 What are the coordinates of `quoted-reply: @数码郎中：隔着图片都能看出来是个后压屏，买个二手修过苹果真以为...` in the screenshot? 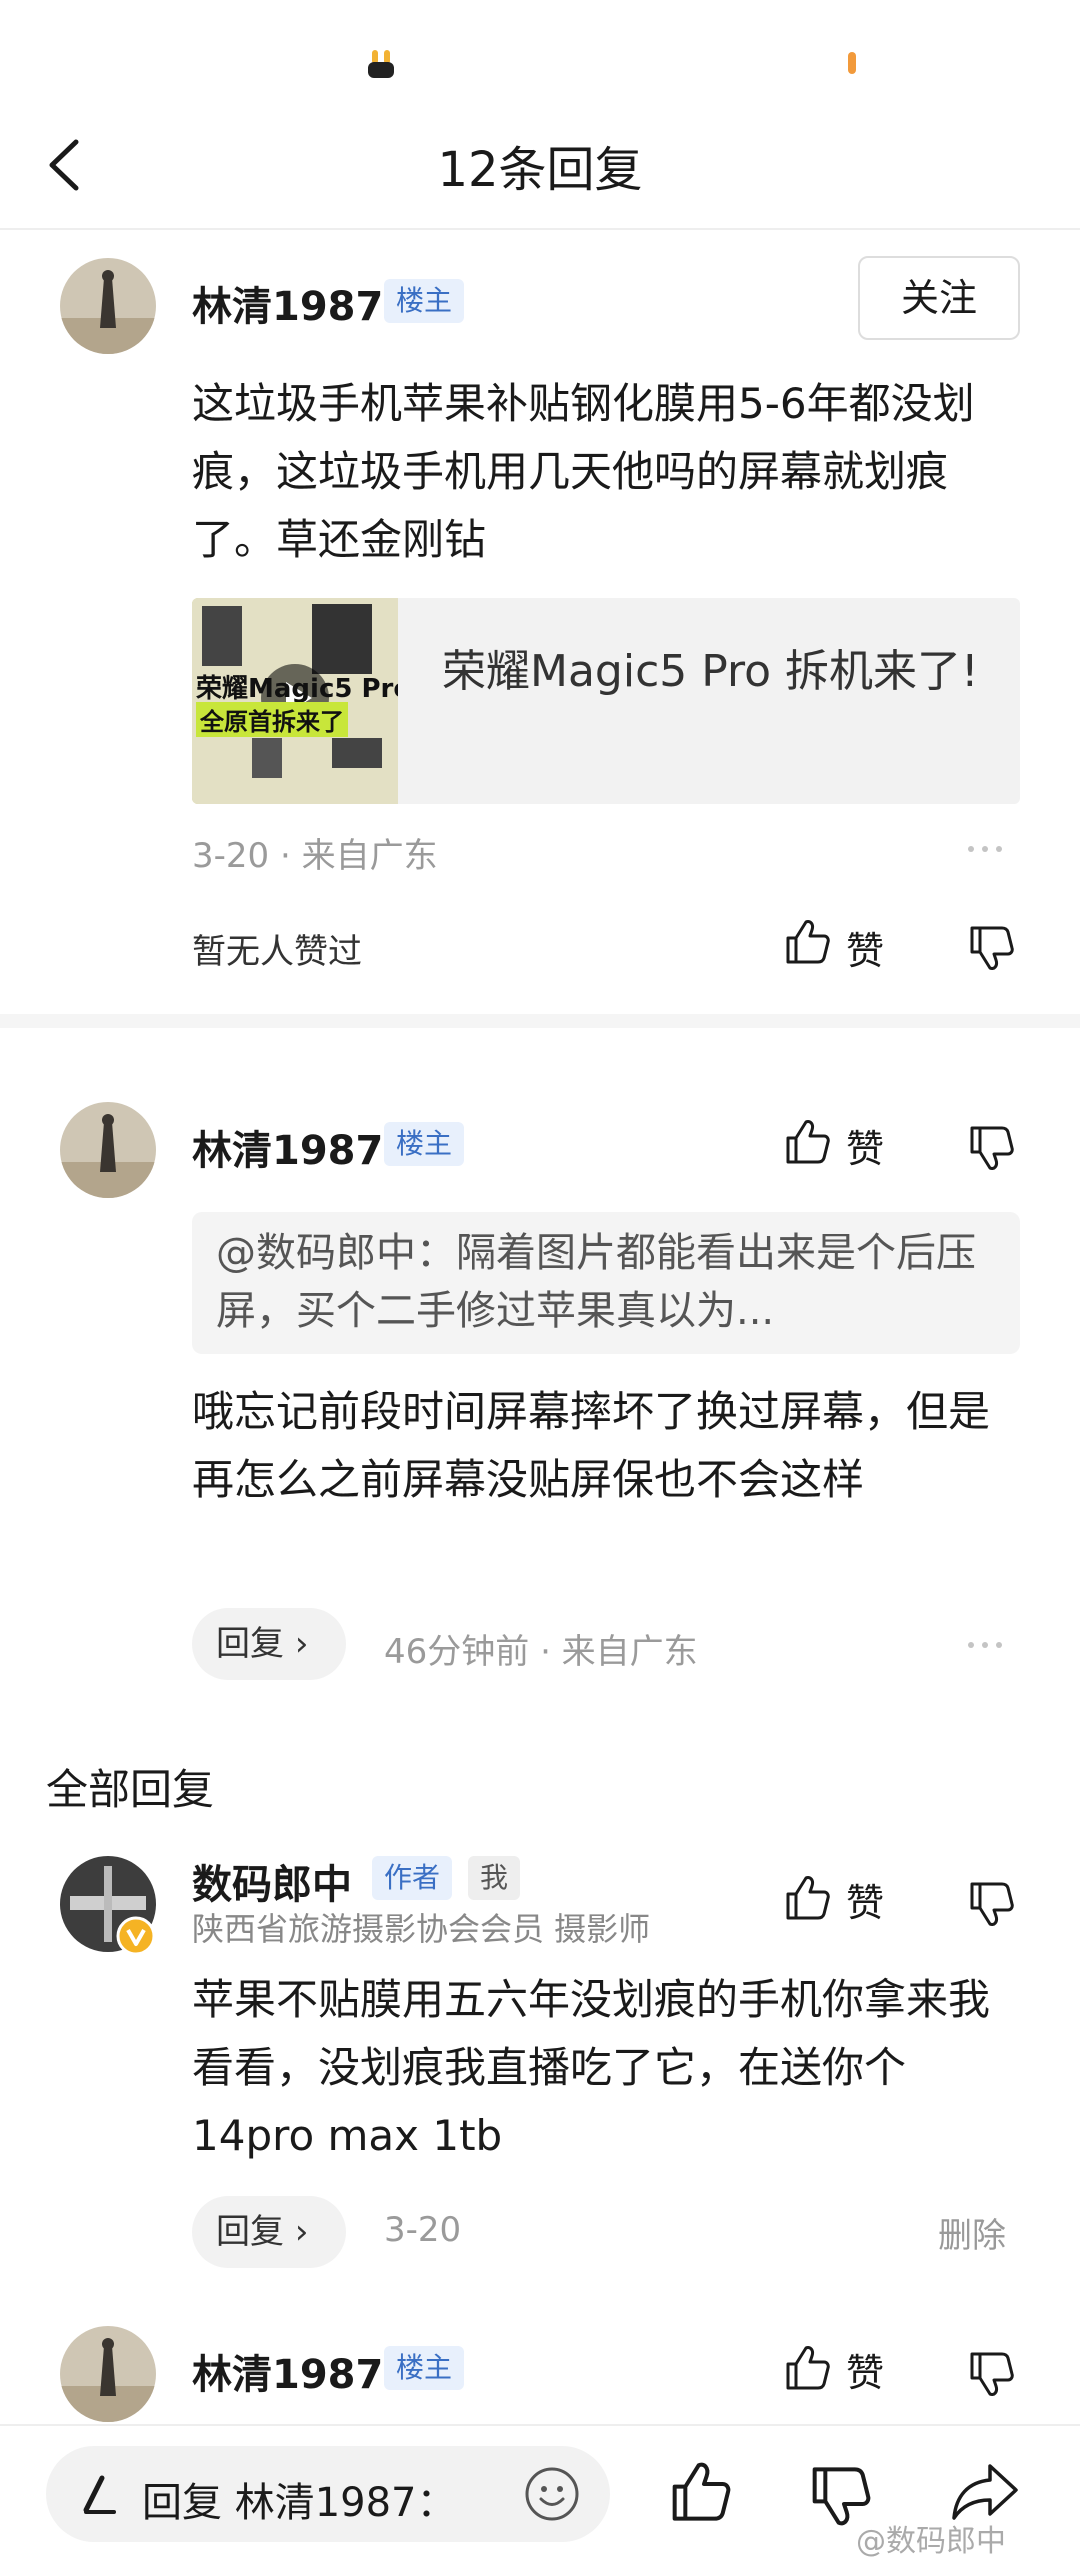 It's located at (606, 1283).